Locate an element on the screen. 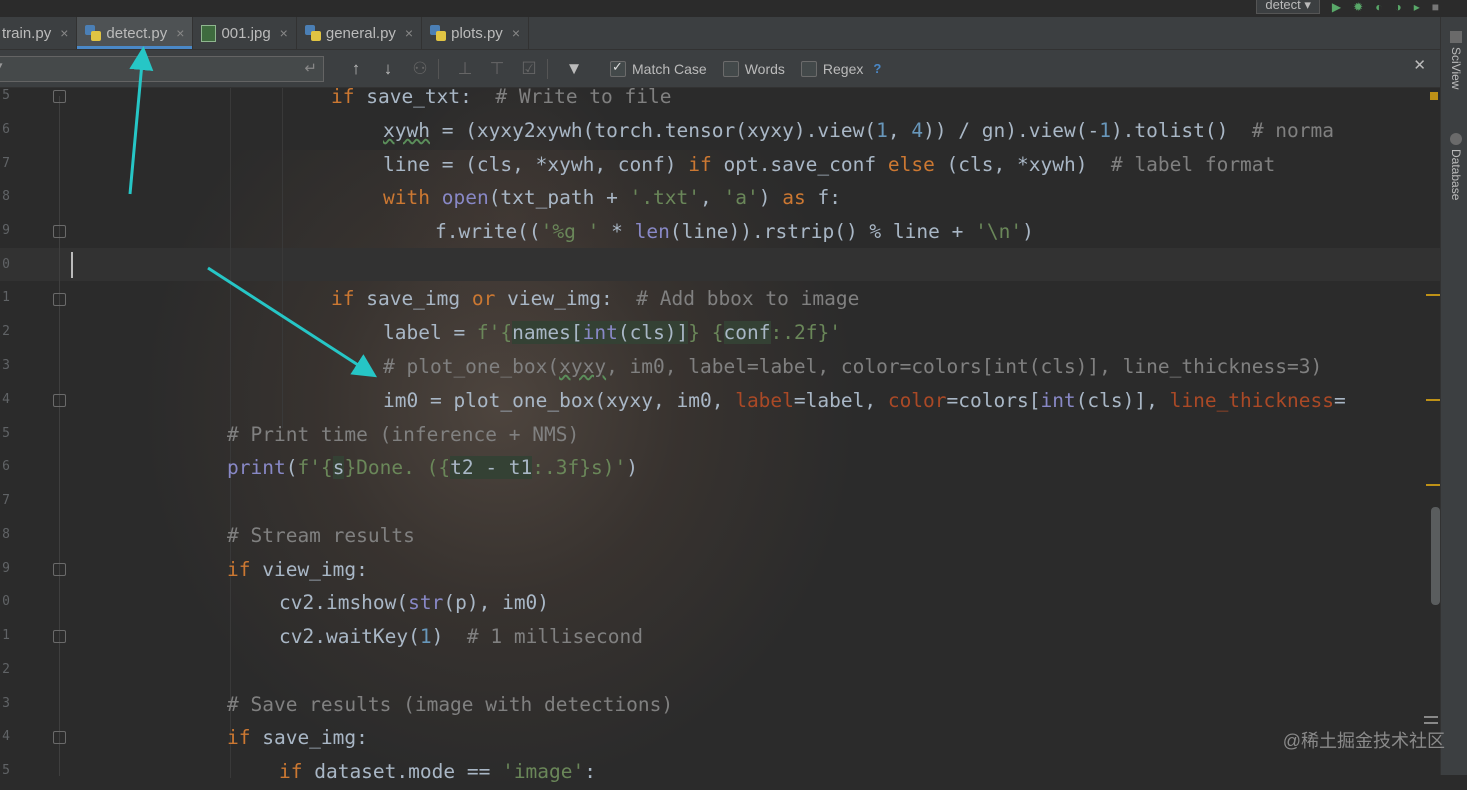 This screenshot has width=1467, height=790. tab-001-jpg: 001.jpg × is located at coordinates (245, 33).